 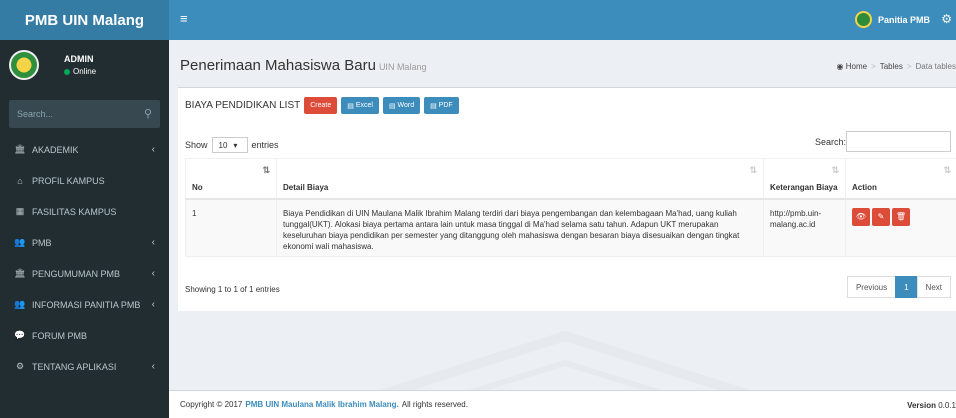 I want to click on pagination-next: Next, so click(x=933, y=287).